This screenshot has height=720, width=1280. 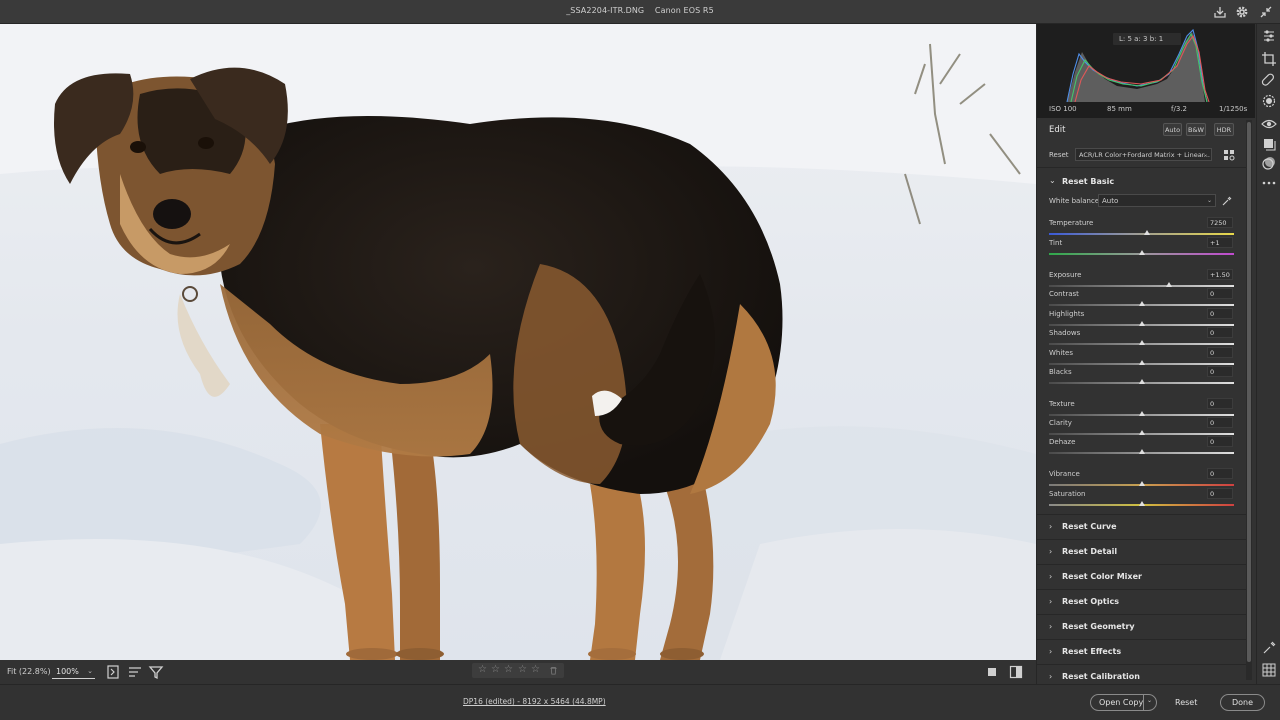 I want to click on grid-icon, so click(x=1269, y=670).